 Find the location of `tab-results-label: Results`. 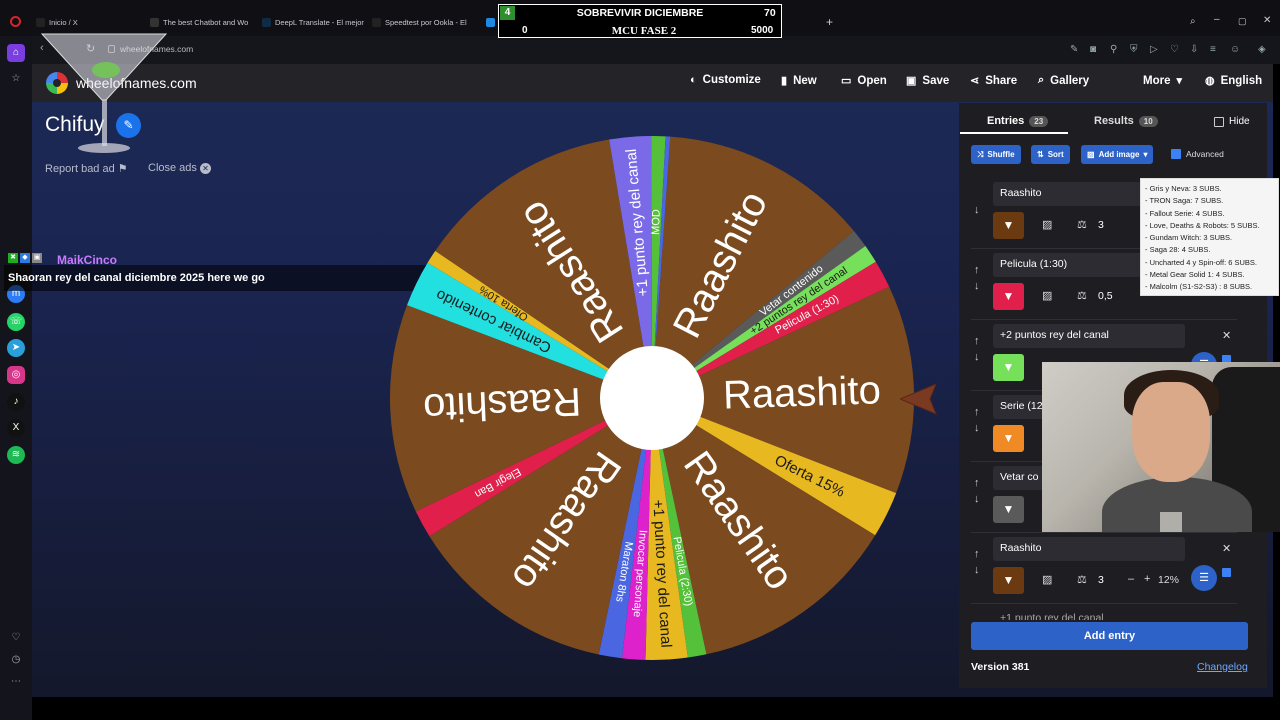

tab-results-label: Results is located at coordinates (1114, 121).